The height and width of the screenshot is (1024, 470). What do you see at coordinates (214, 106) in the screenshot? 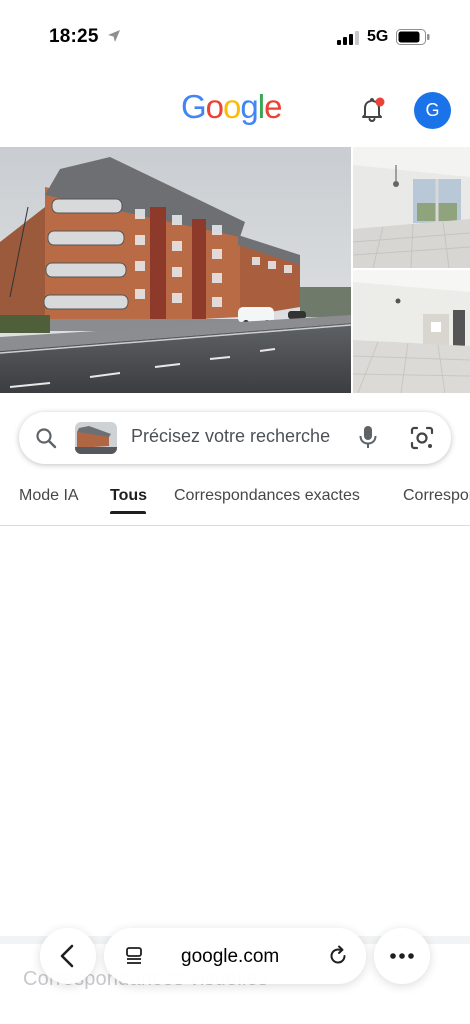
I see `logo-letter-o1: o` at bounding box center [214, 106].